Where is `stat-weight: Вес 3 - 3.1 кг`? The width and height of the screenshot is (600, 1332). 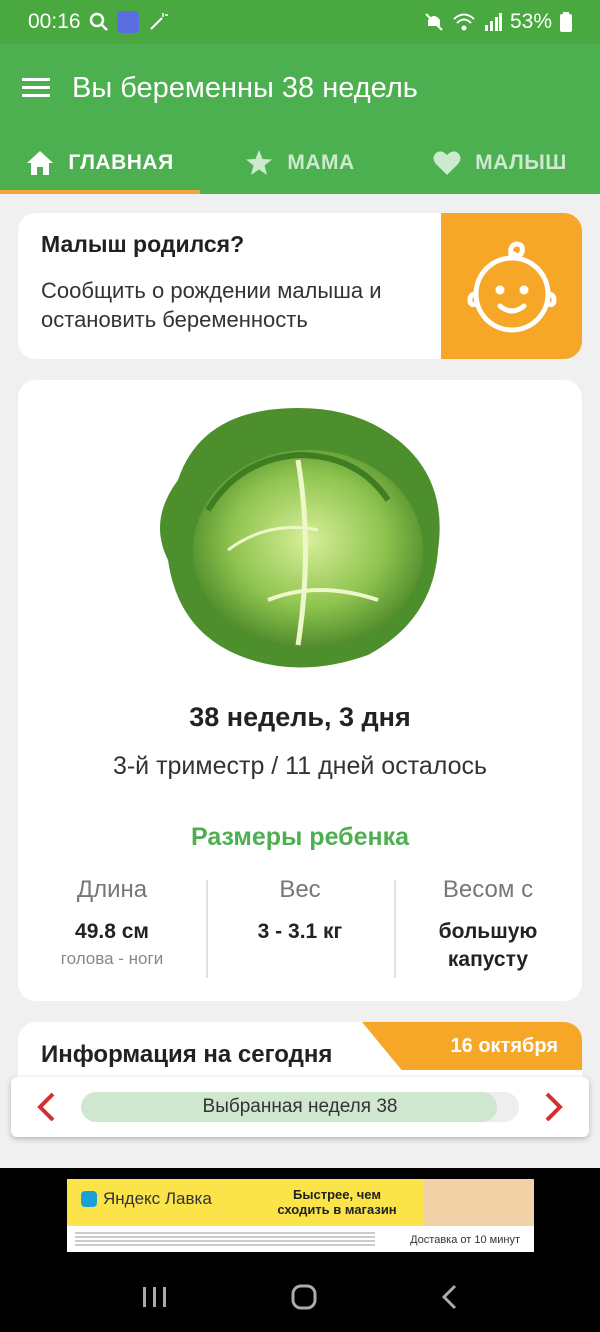 stat-weight: Вес 3 - 3.1 кг is located at coordinates (300, 927).